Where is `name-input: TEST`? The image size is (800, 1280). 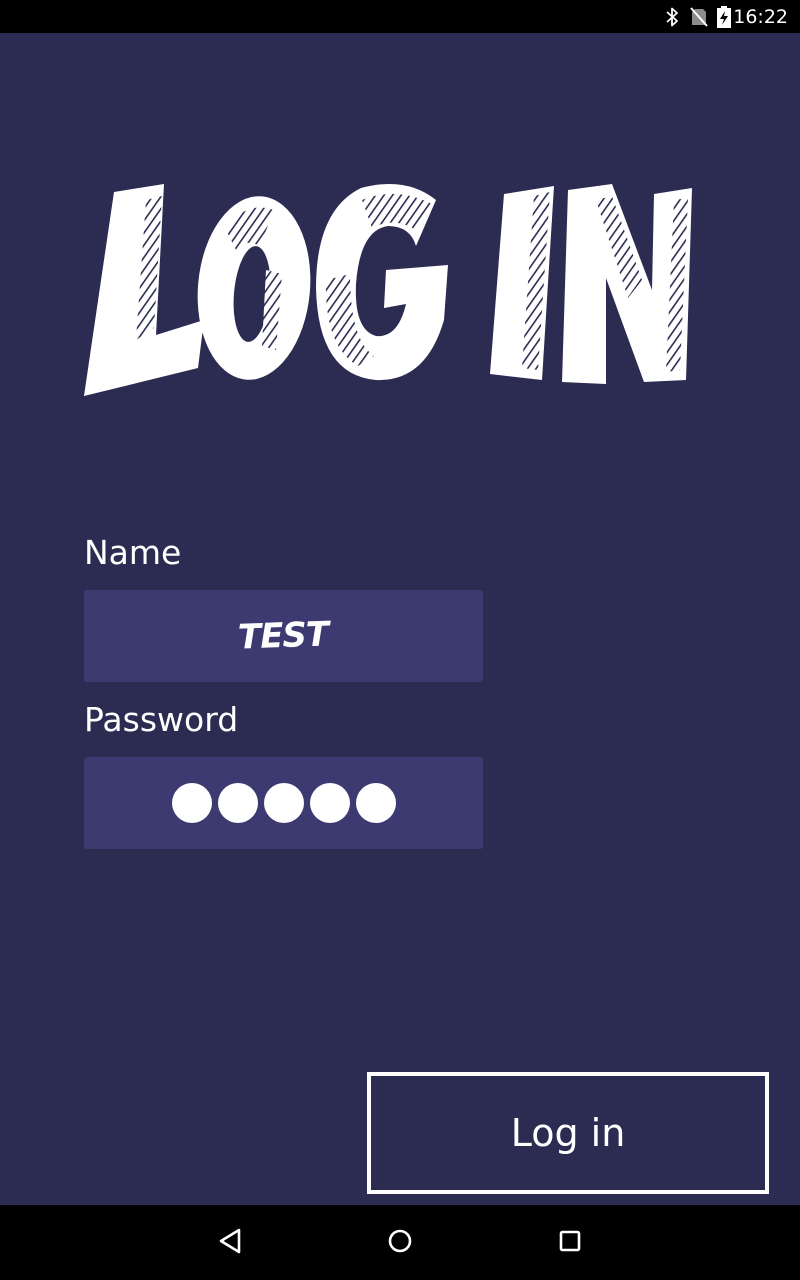 name-input: TEST is located at coordinates (283, 636).